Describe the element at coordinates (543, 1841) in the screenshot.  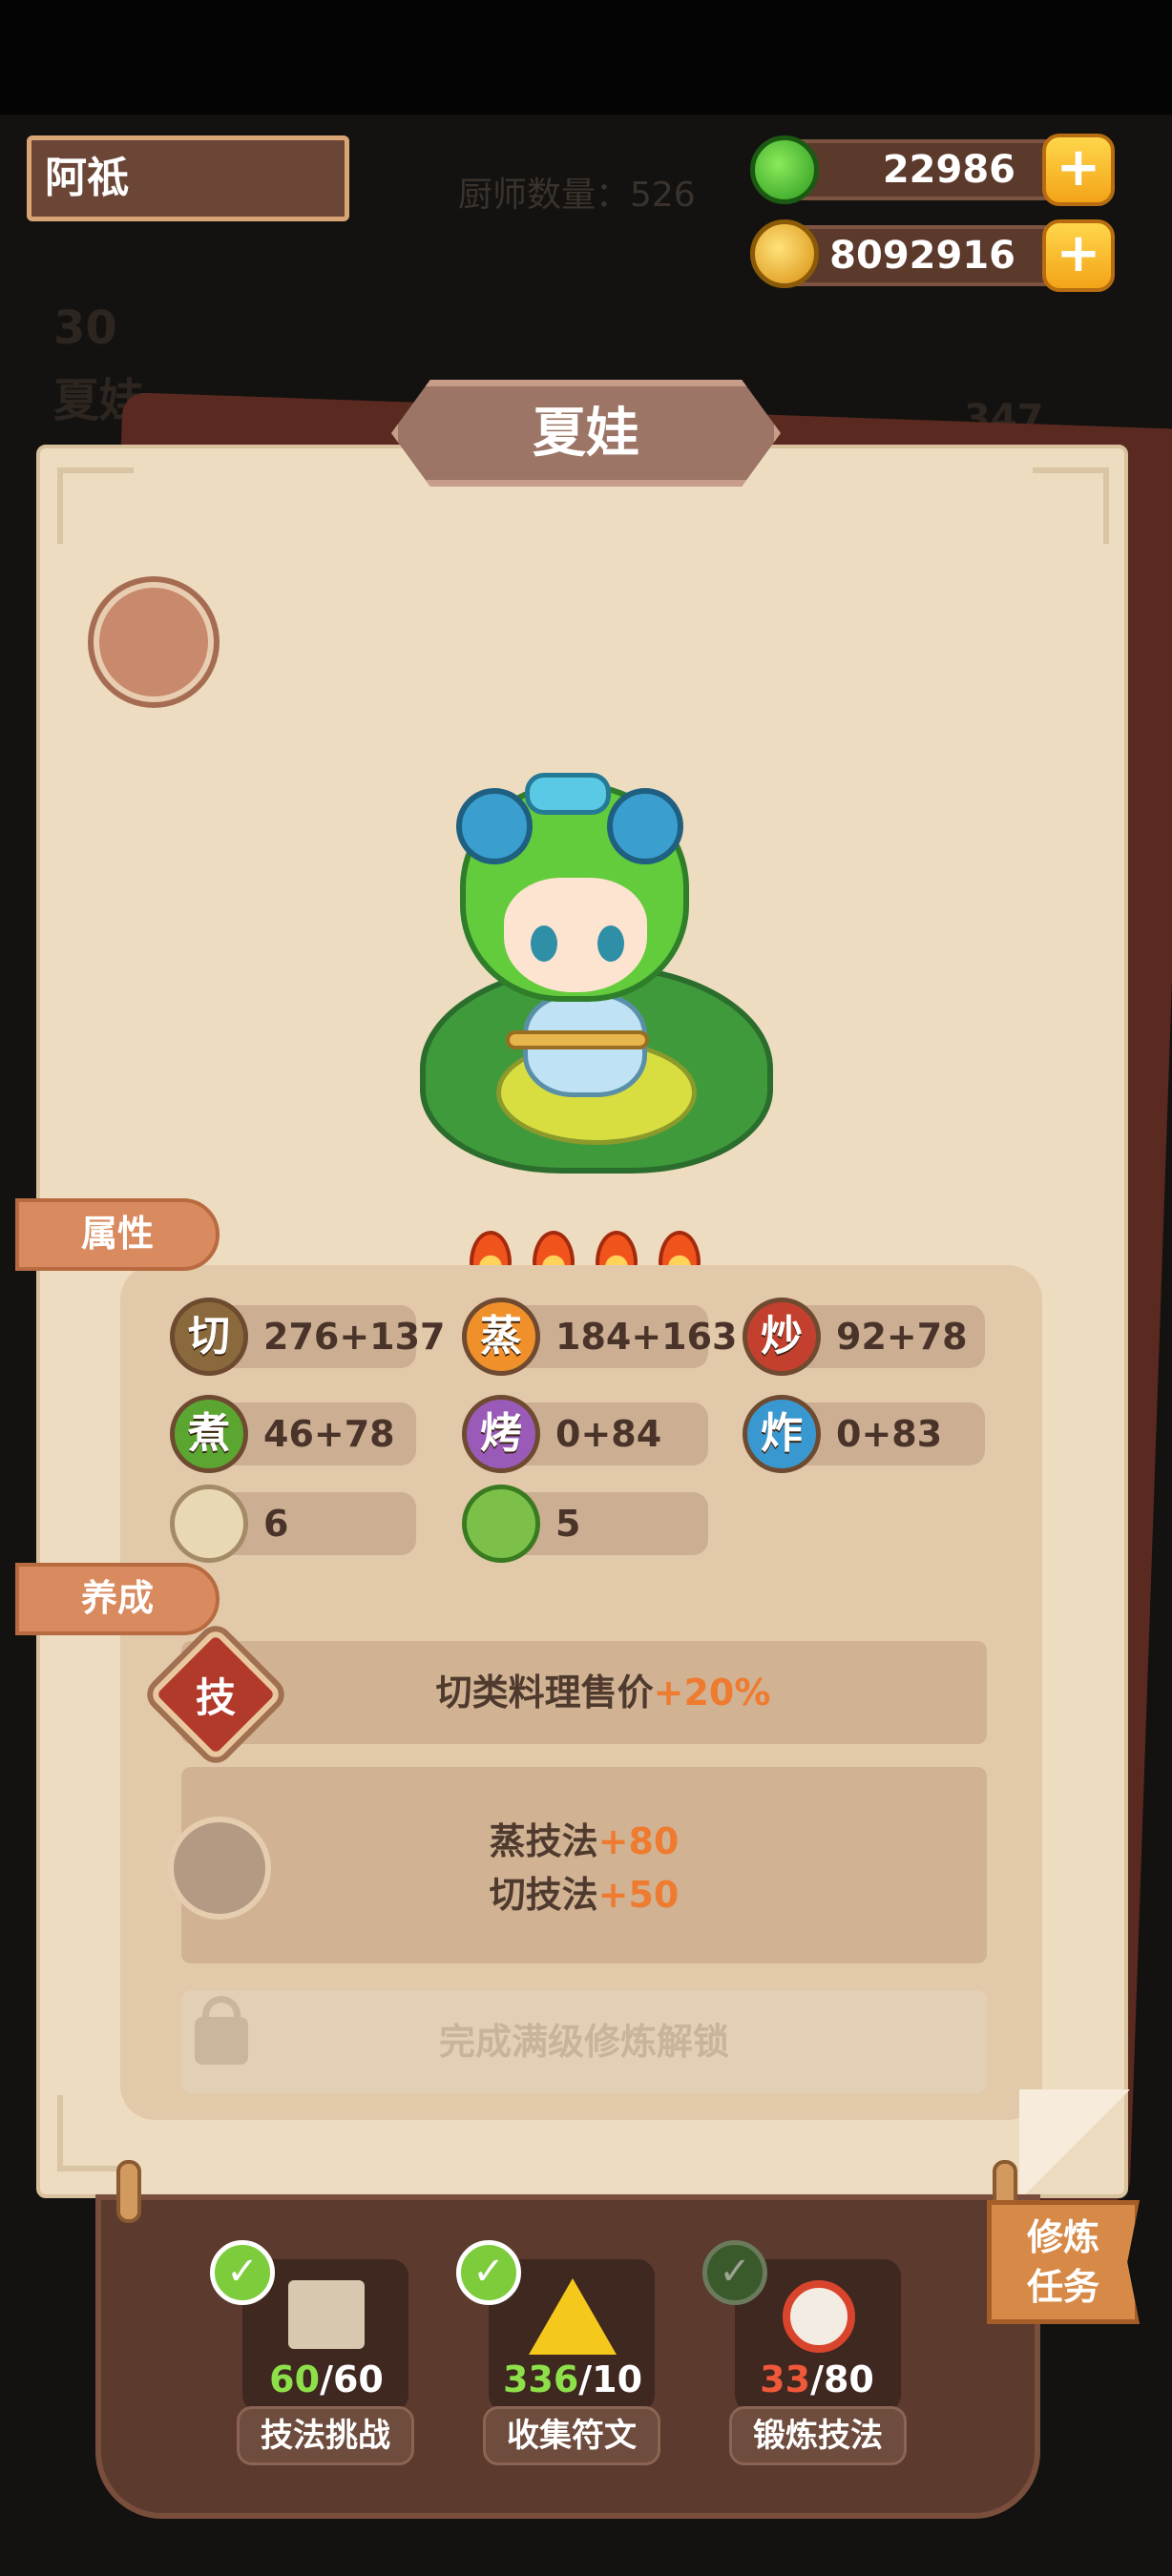
I see `cert-line-1-text: 蒸技法` at that location.